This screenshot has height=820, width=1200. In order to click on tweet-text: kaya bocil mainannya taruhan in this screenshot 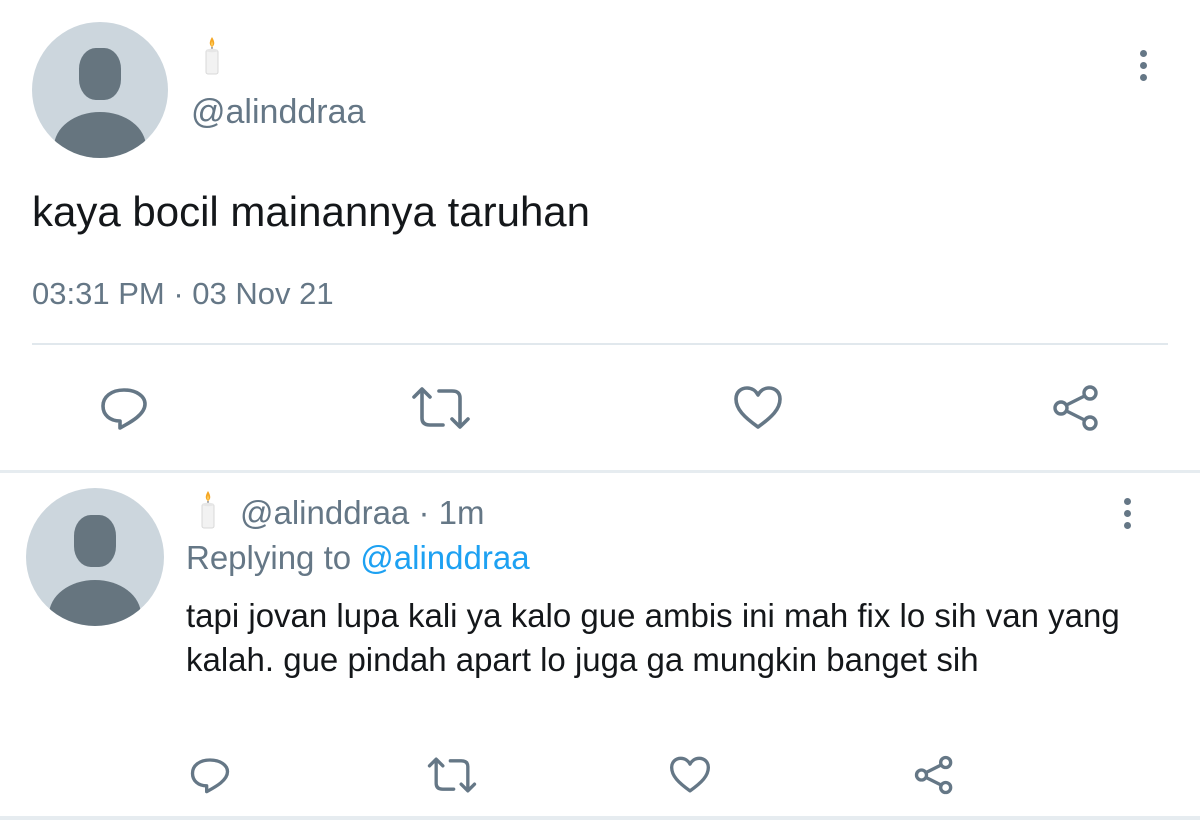, I will do `click(311, 211)`.